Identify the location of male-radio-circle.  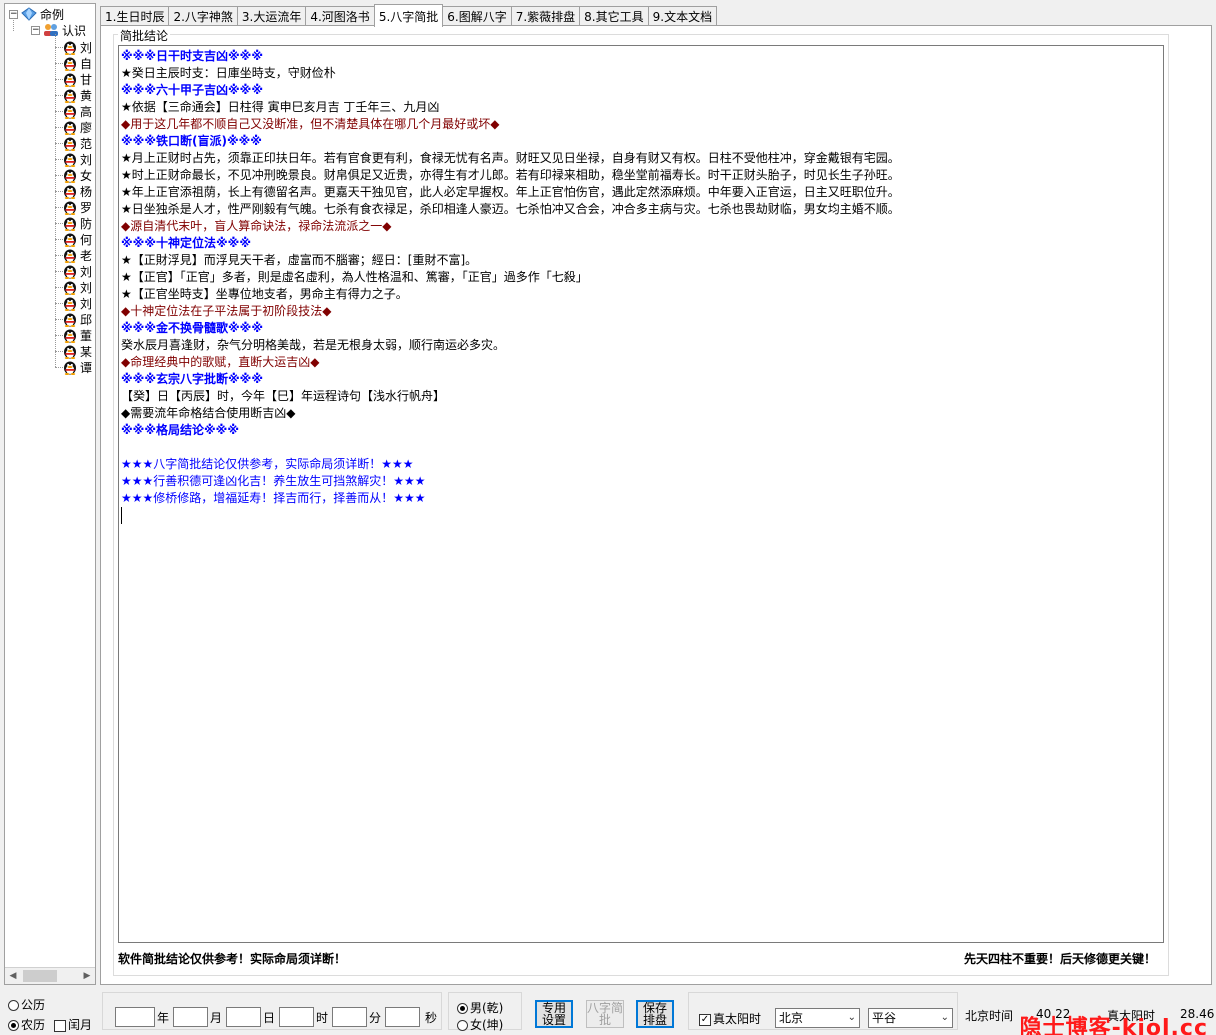
(462, 1008).